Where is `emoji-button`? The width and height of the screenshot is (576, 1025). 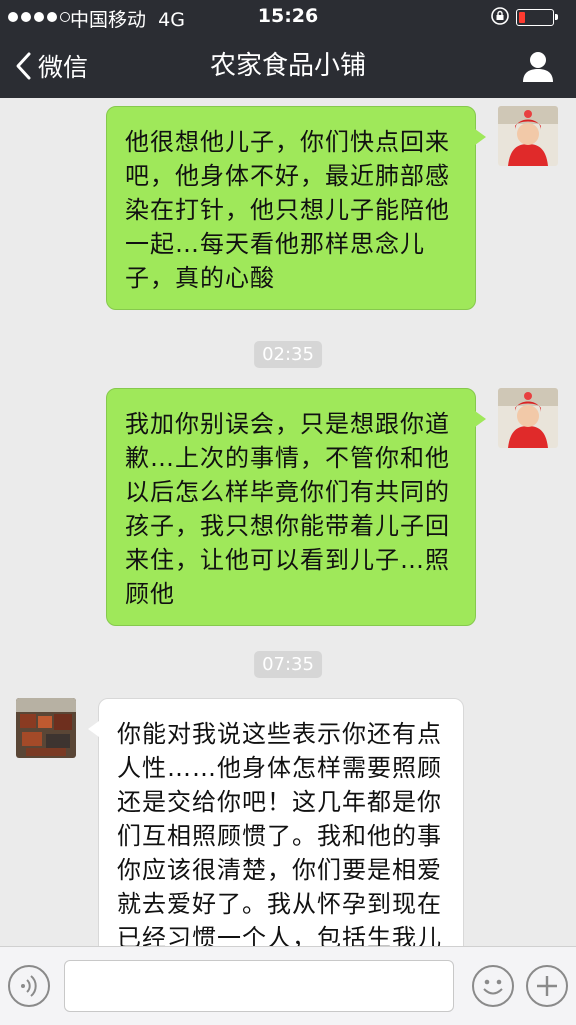 emoji-button is located at coordinates (493, 986).